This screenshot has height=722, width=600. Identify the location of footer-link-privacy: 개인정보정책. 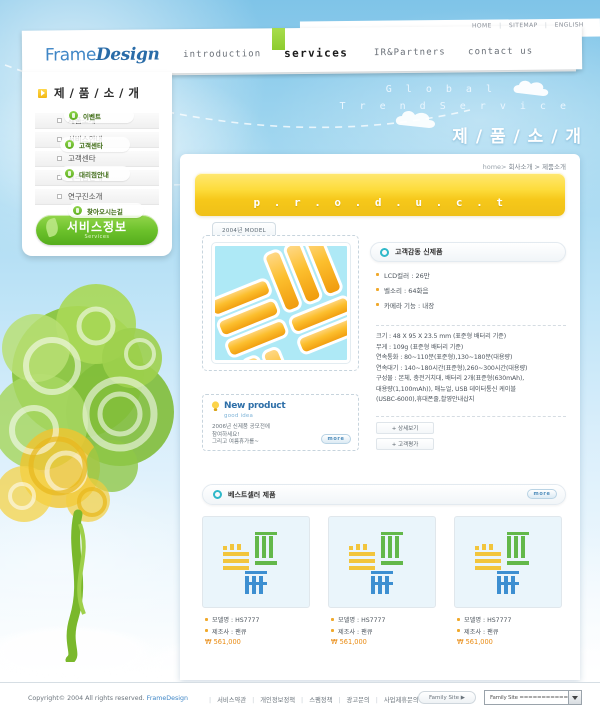
(277, 700).